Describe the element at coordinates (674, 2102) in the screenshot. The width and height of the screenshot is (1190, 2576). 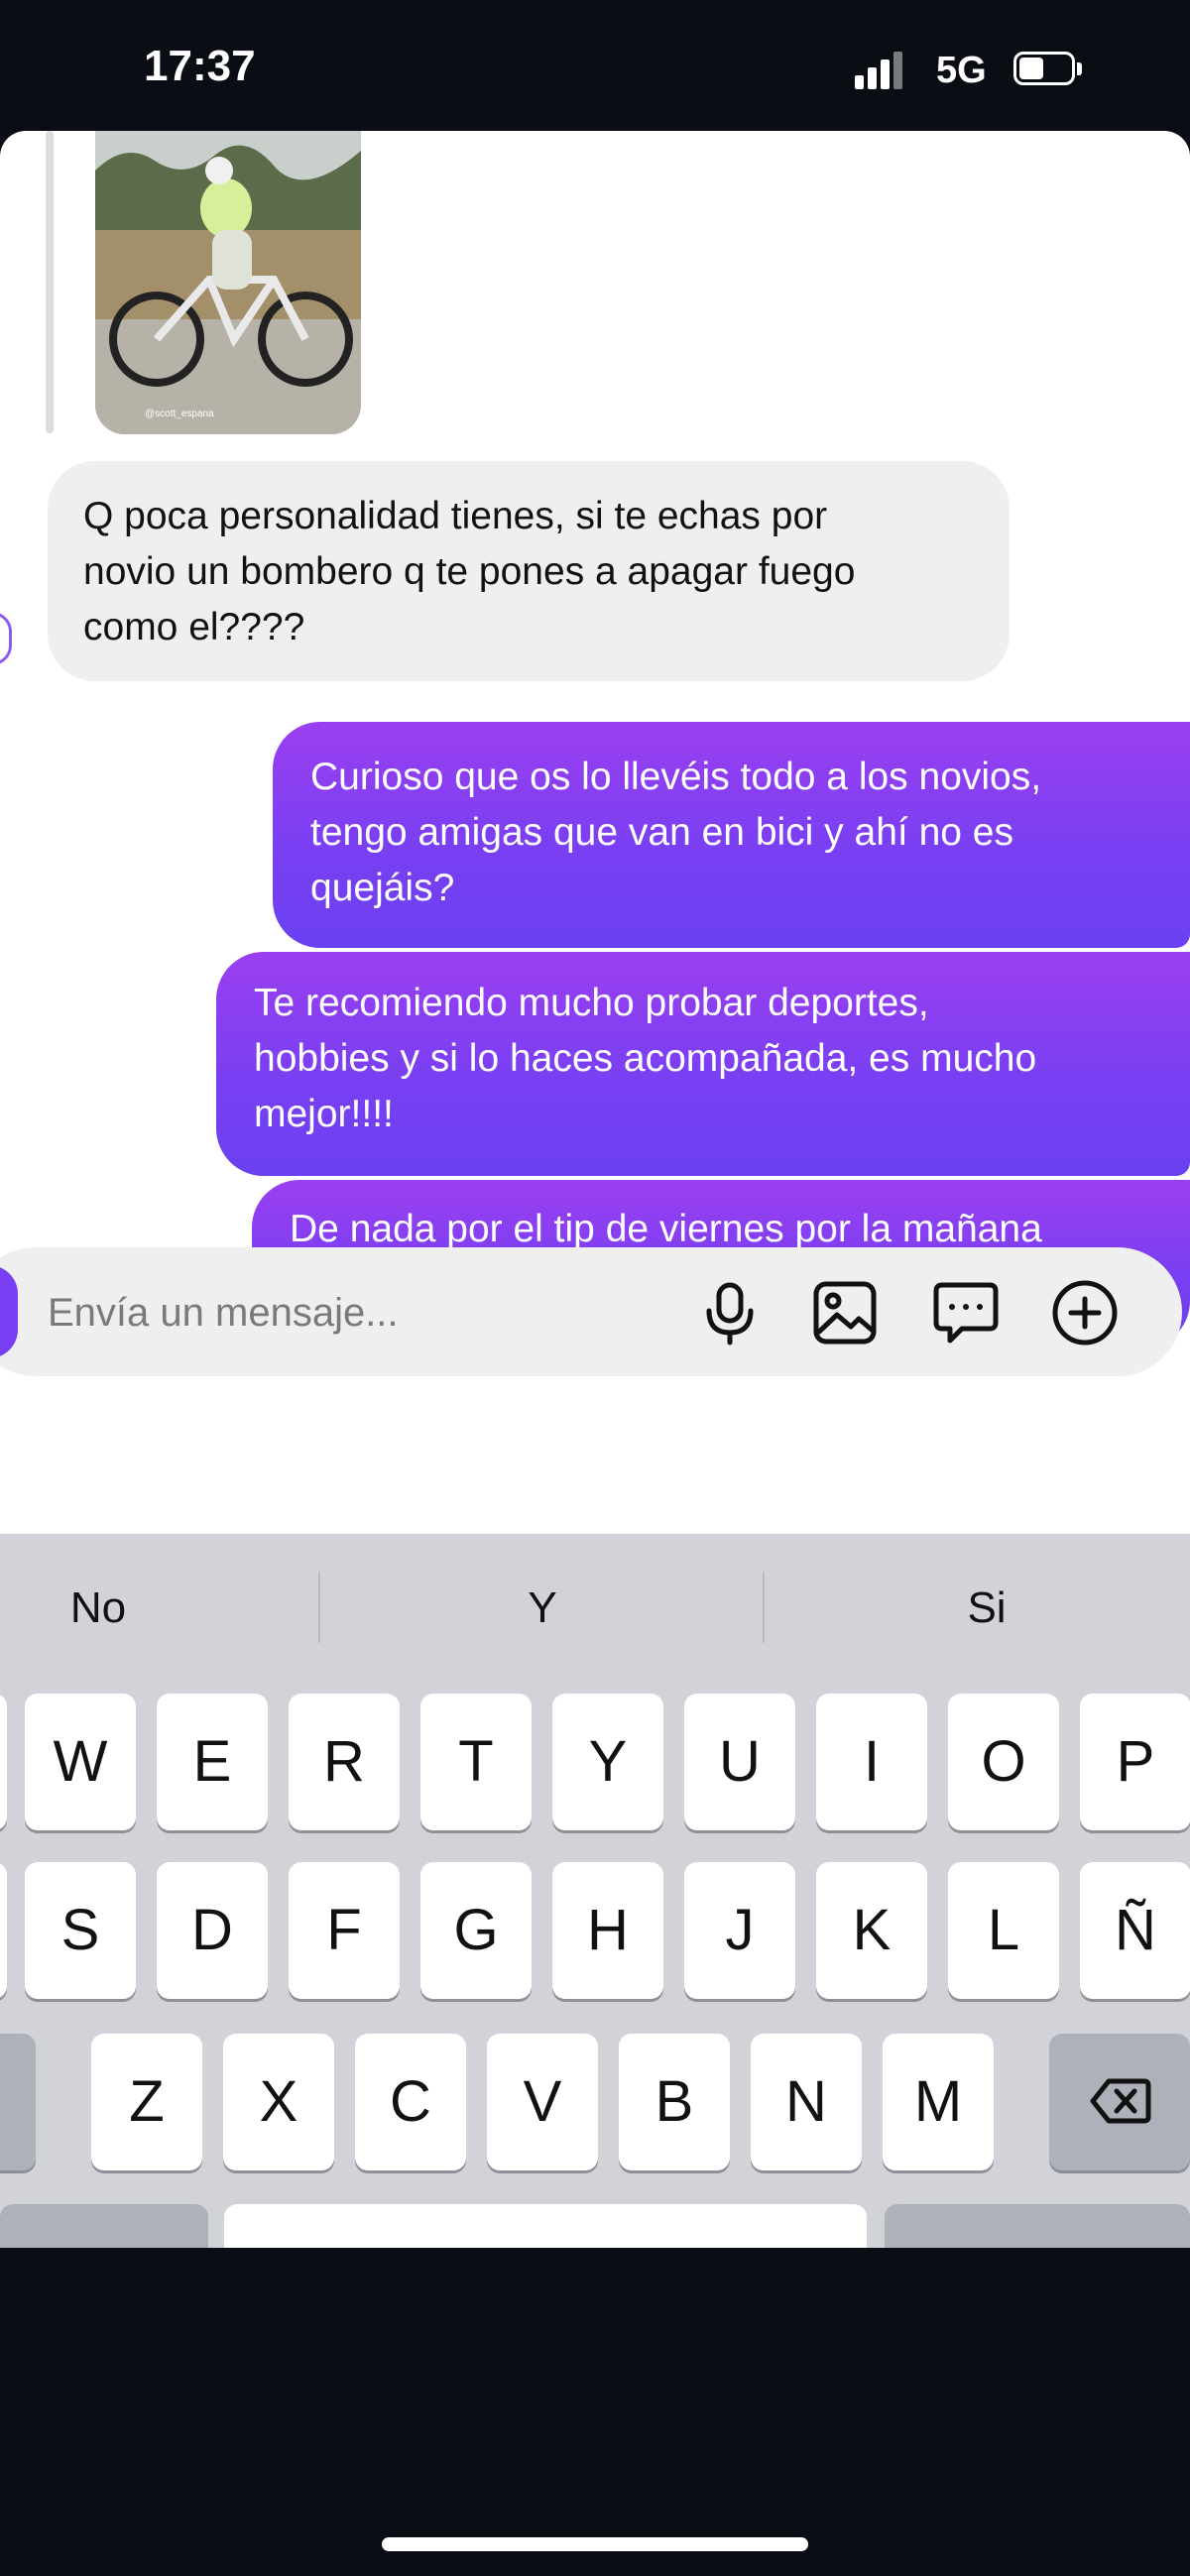
I see `key-b: B` at that location.